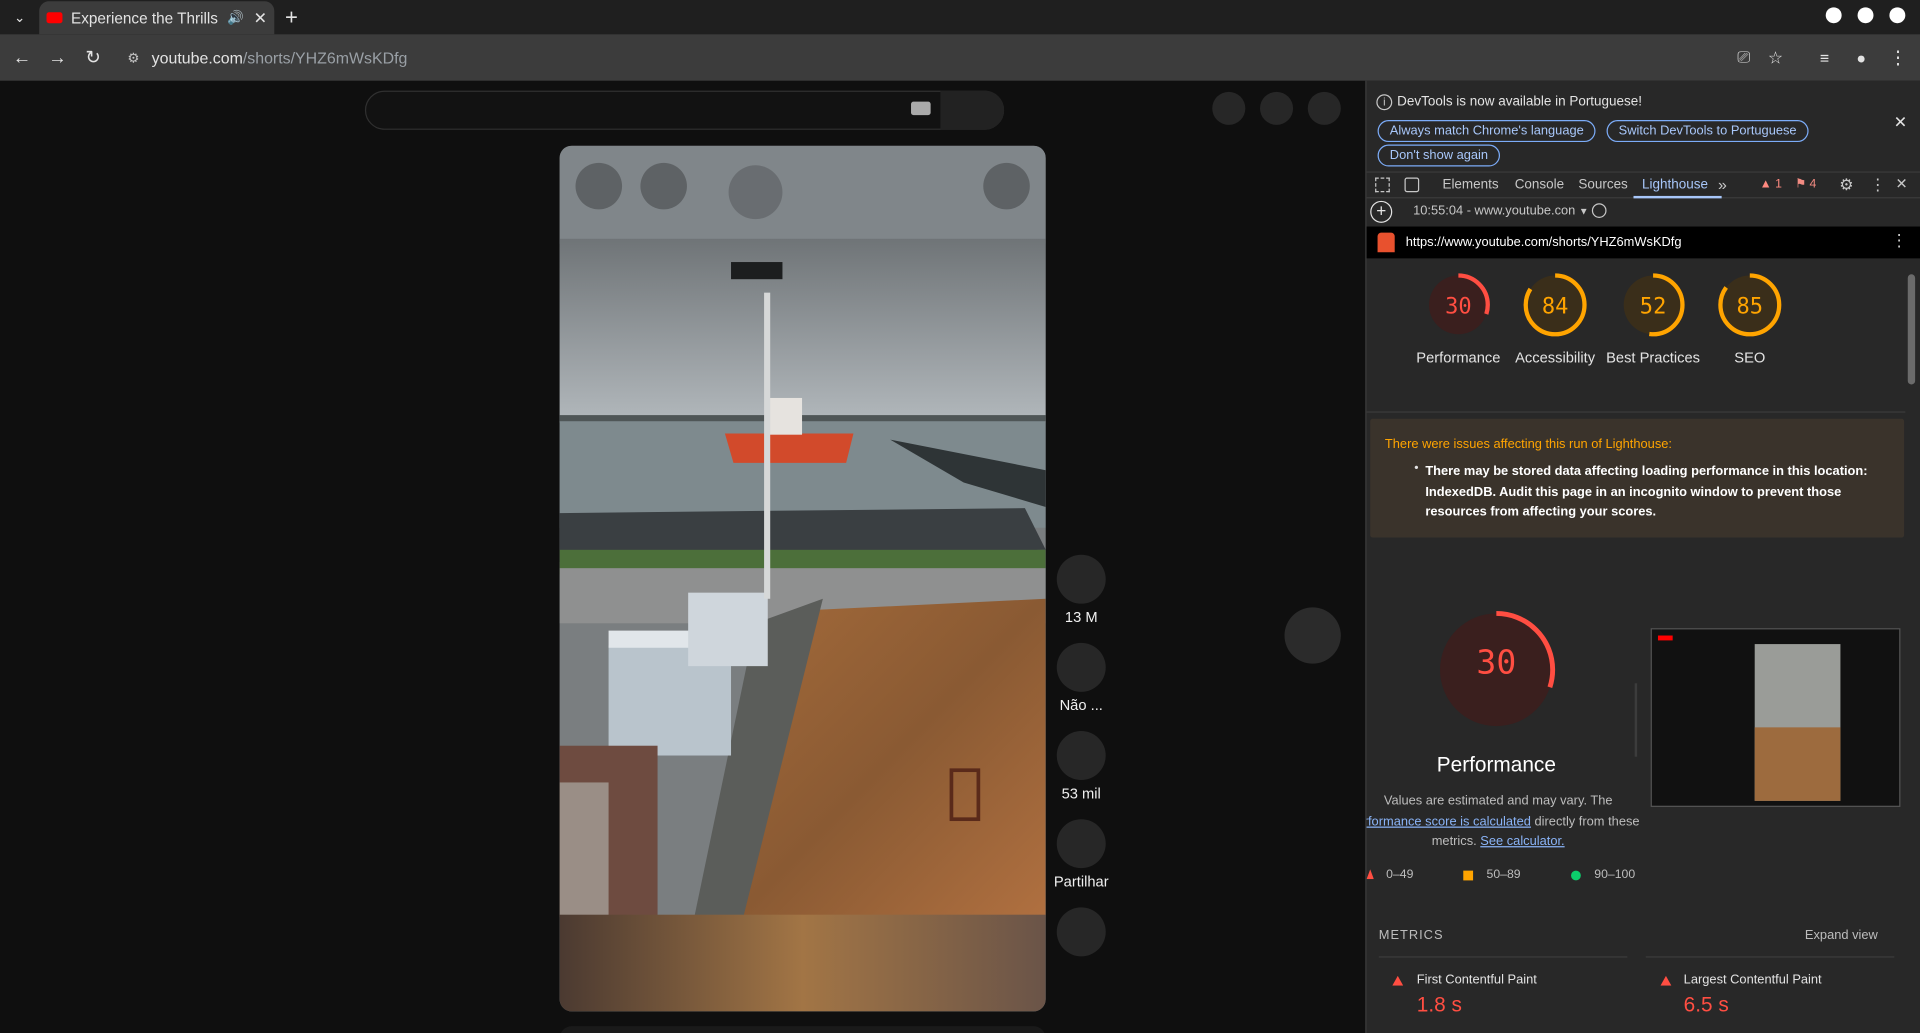 The width and height of the screenshot is (1920, 1033). I want to click on comments-button, so click(1081, 756).